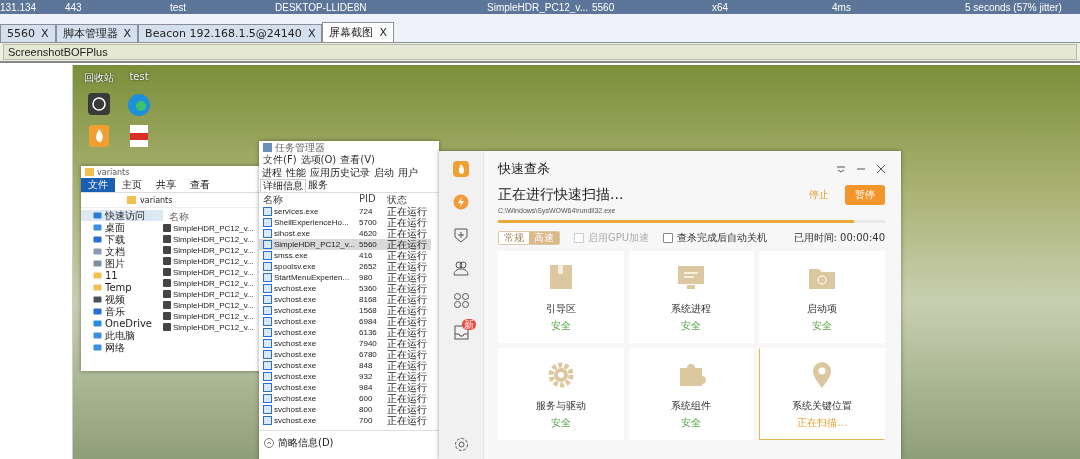  I want to click on pdf-file-icon, so click(139, 136).